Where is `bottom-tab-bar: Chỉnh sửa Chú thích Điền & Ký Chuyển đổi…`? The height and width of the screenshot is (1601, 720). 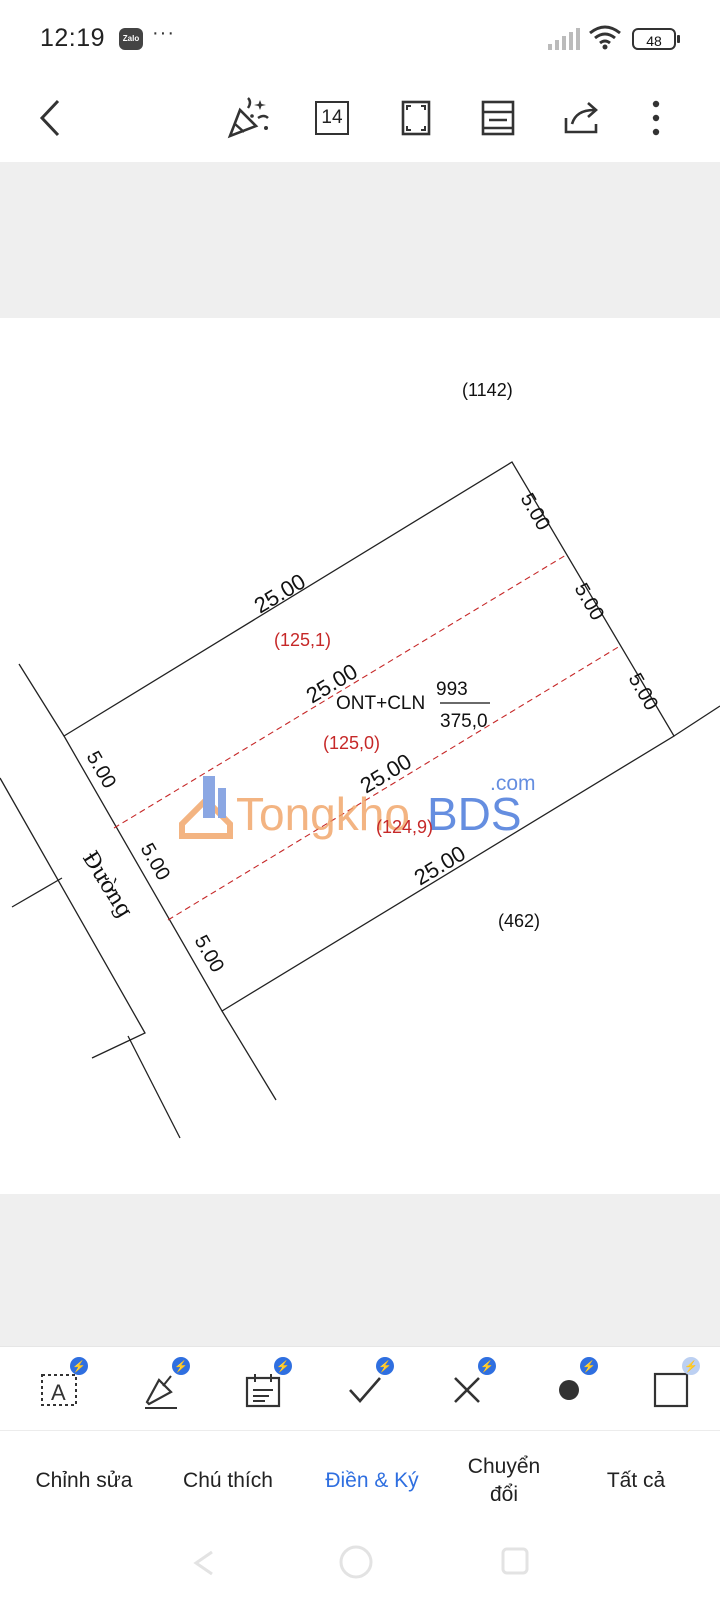 bottom-tab-bar: Chỉnh sửa Chú thích Điền & Ký Chuyển đổi… is located at coordinates (360, 1480).